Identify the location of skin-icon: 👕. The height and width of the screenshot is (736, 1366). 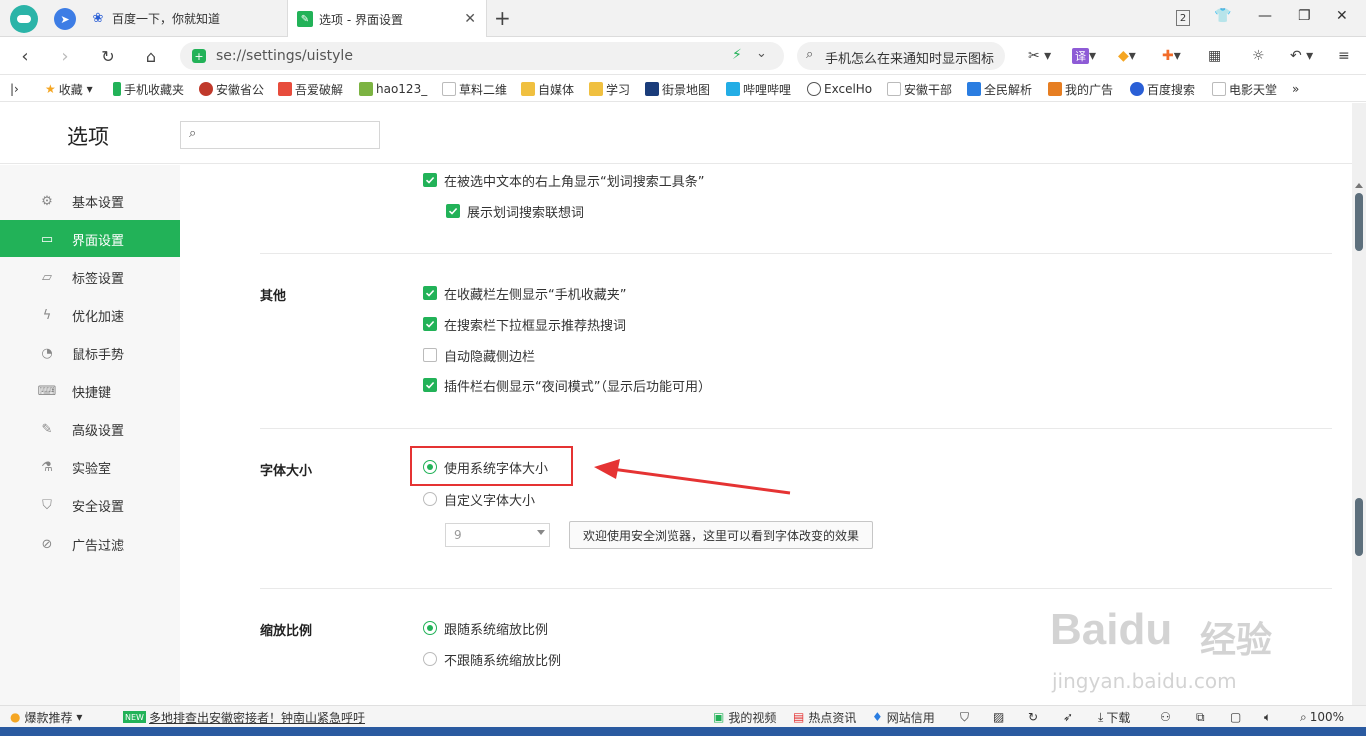
(1222, 16).